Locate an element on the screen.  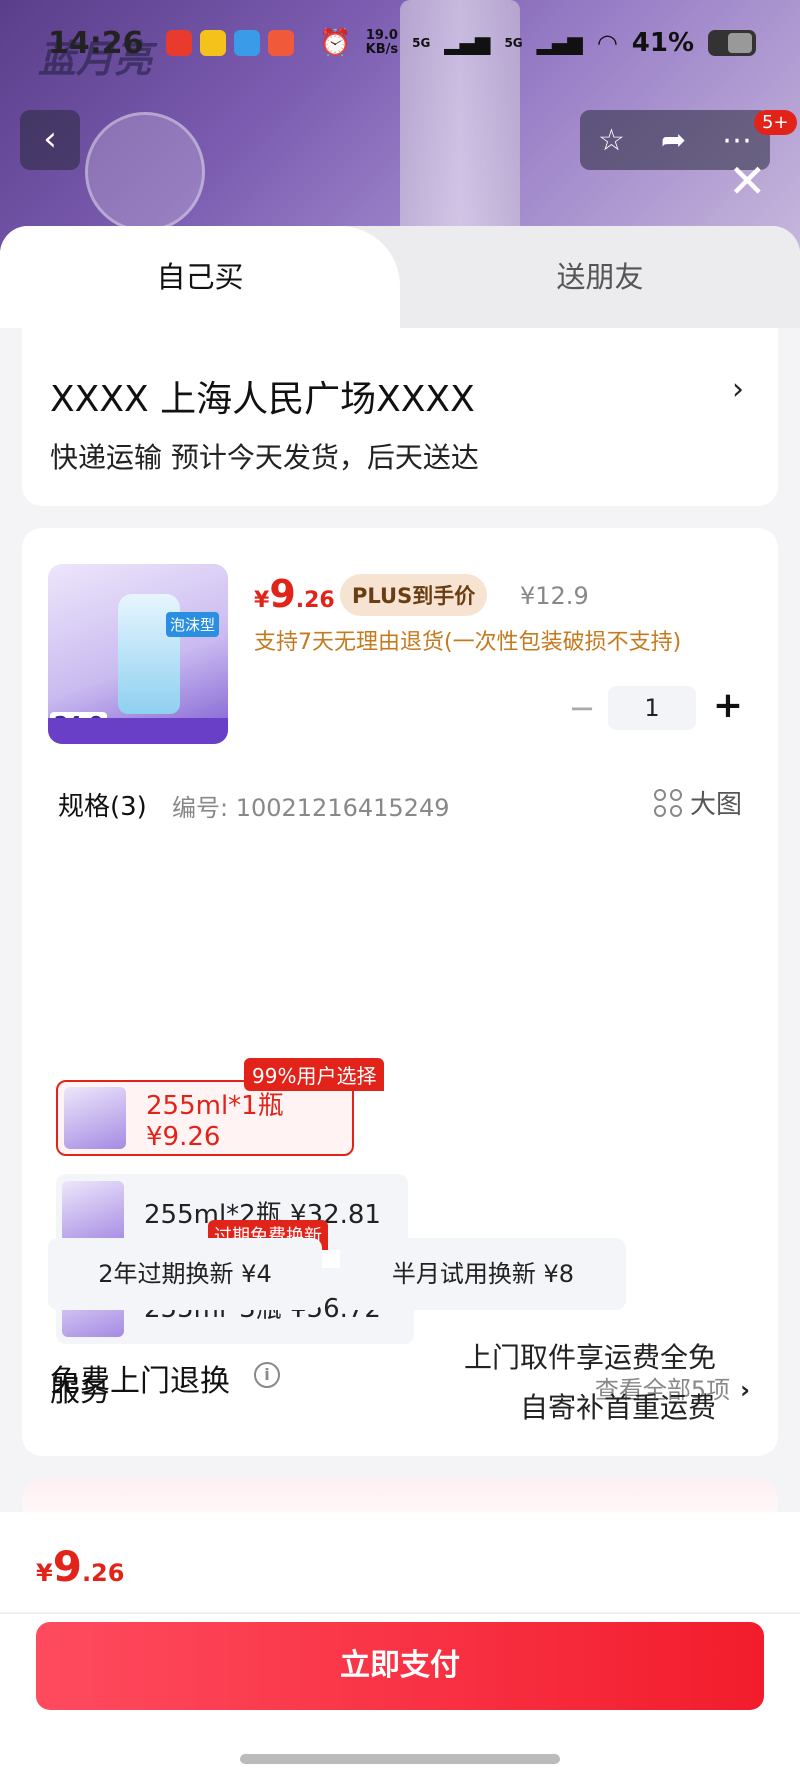
status-bar: 14:26 ⏰ 19.0 KB/s 5G ▂▄▆ 5G ▂▄▆ ◠ 41% is located at coordinates (400, 45).